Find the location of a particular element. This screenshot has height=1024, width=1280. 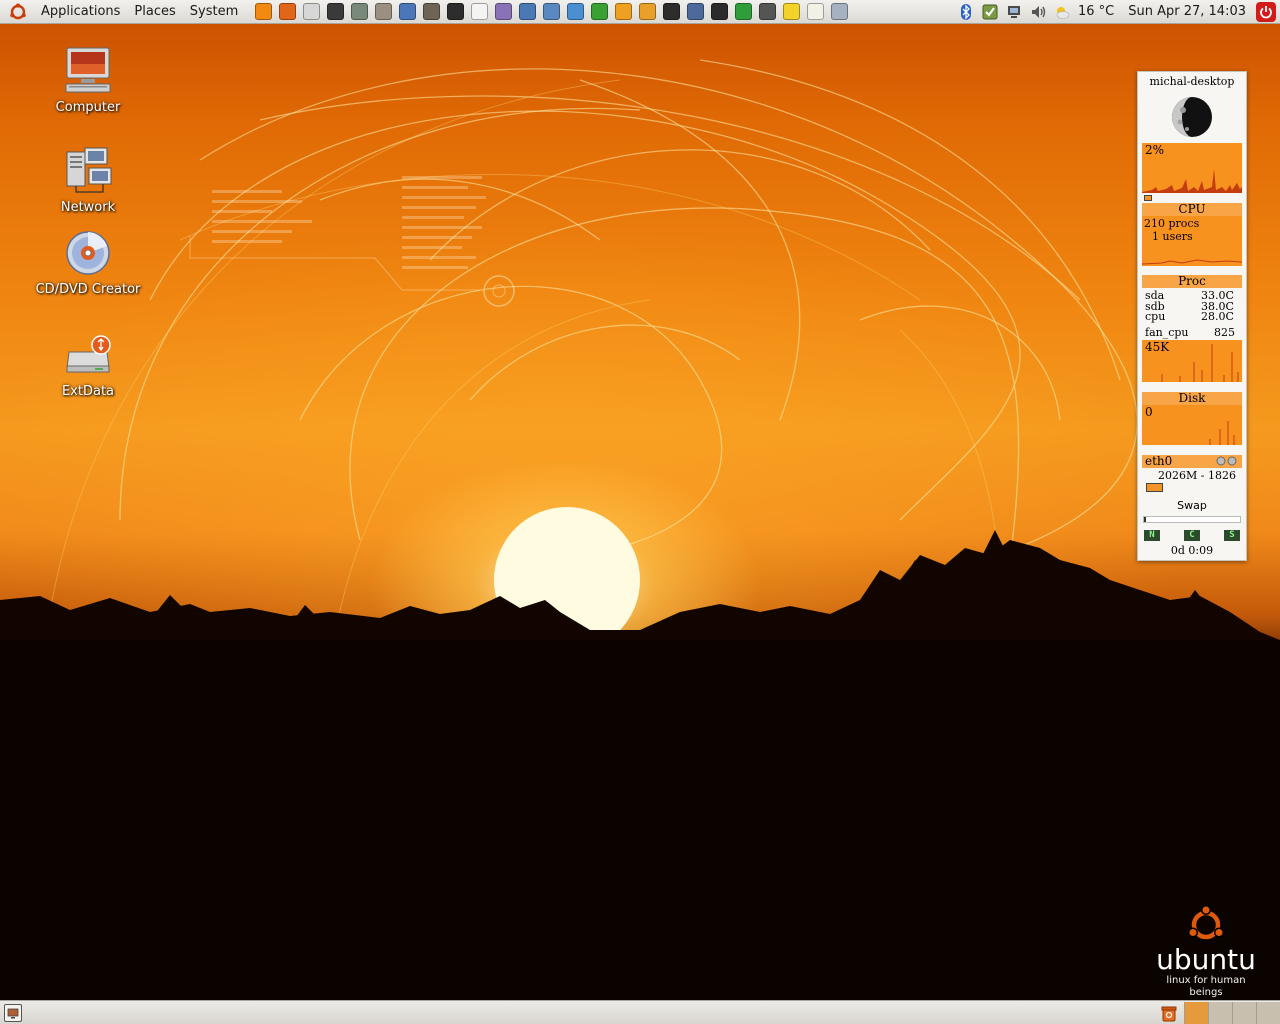

rhythmbox-icon is located at coordinates (623, 12).